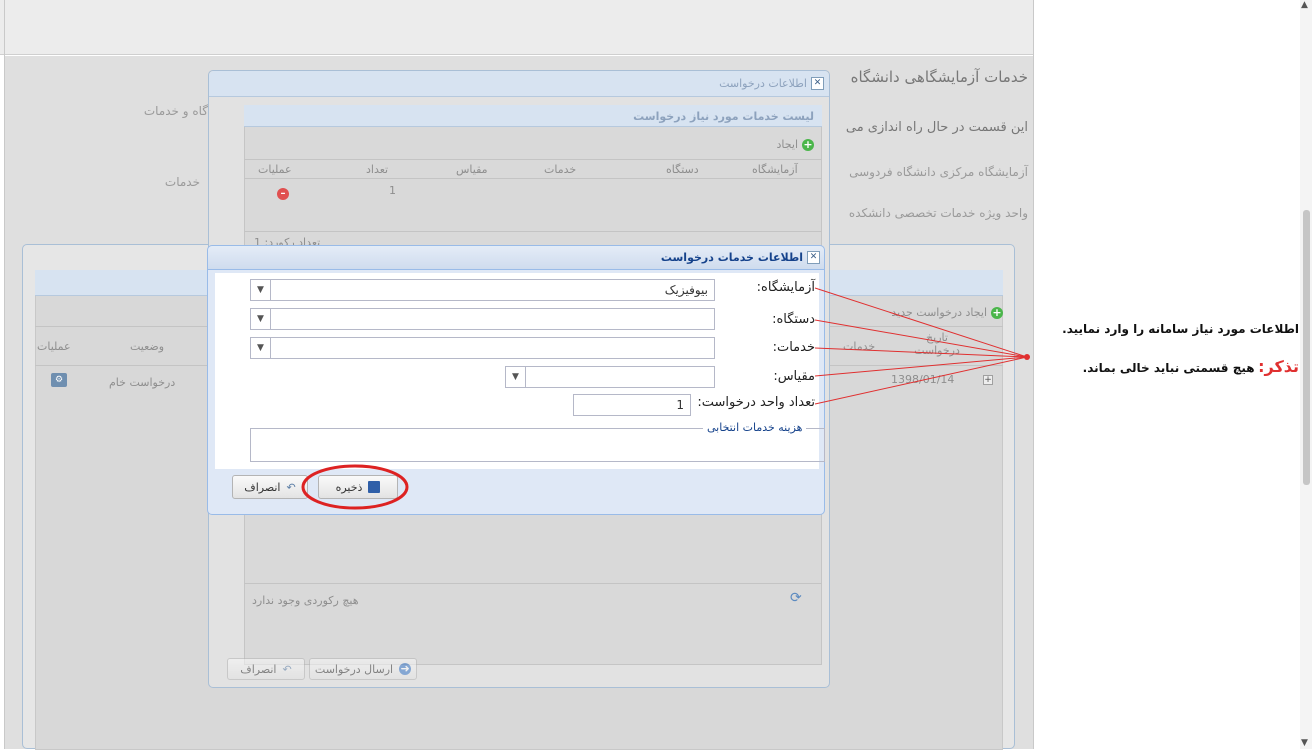 The image size is (1312, 750). Describe the element at coordinates (355, 487) in the screenshot. I see `save-highlight-circle` at that location.